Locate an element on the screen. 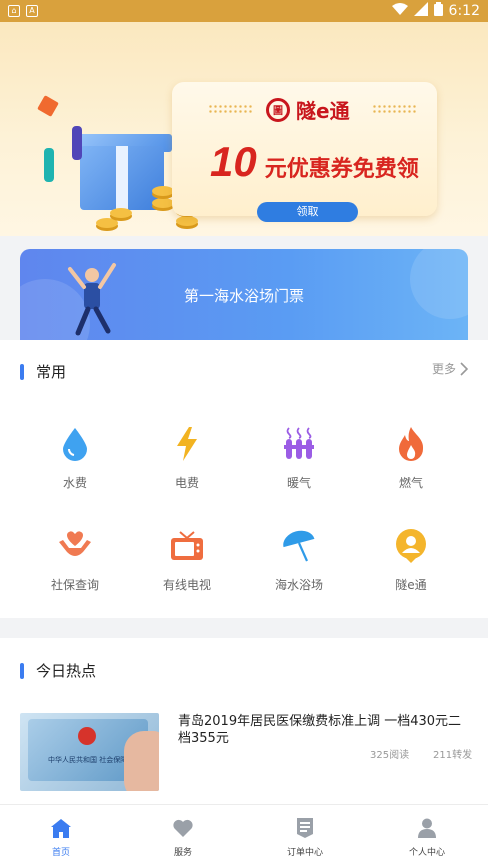  service-label: 电费 is located at coordinates (186, 483).